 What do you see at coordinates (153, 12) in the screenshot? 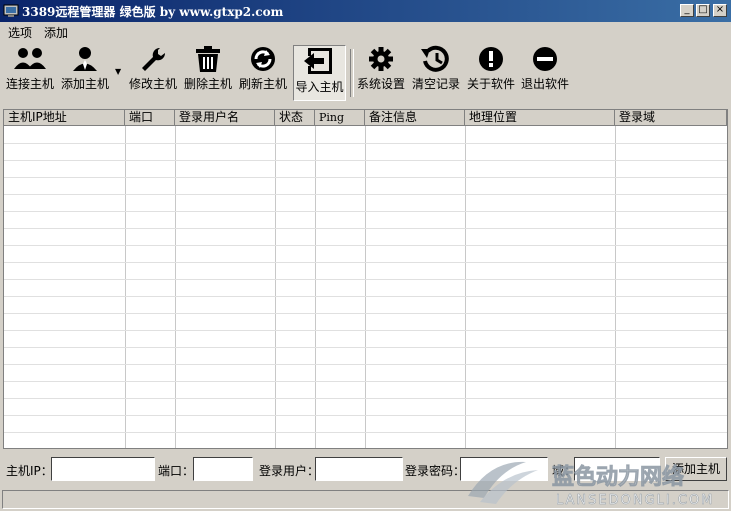
I see `window-title: 3389远程管理器 绿色版 by www.gtxp2.com` at bounding box center [153, 12].